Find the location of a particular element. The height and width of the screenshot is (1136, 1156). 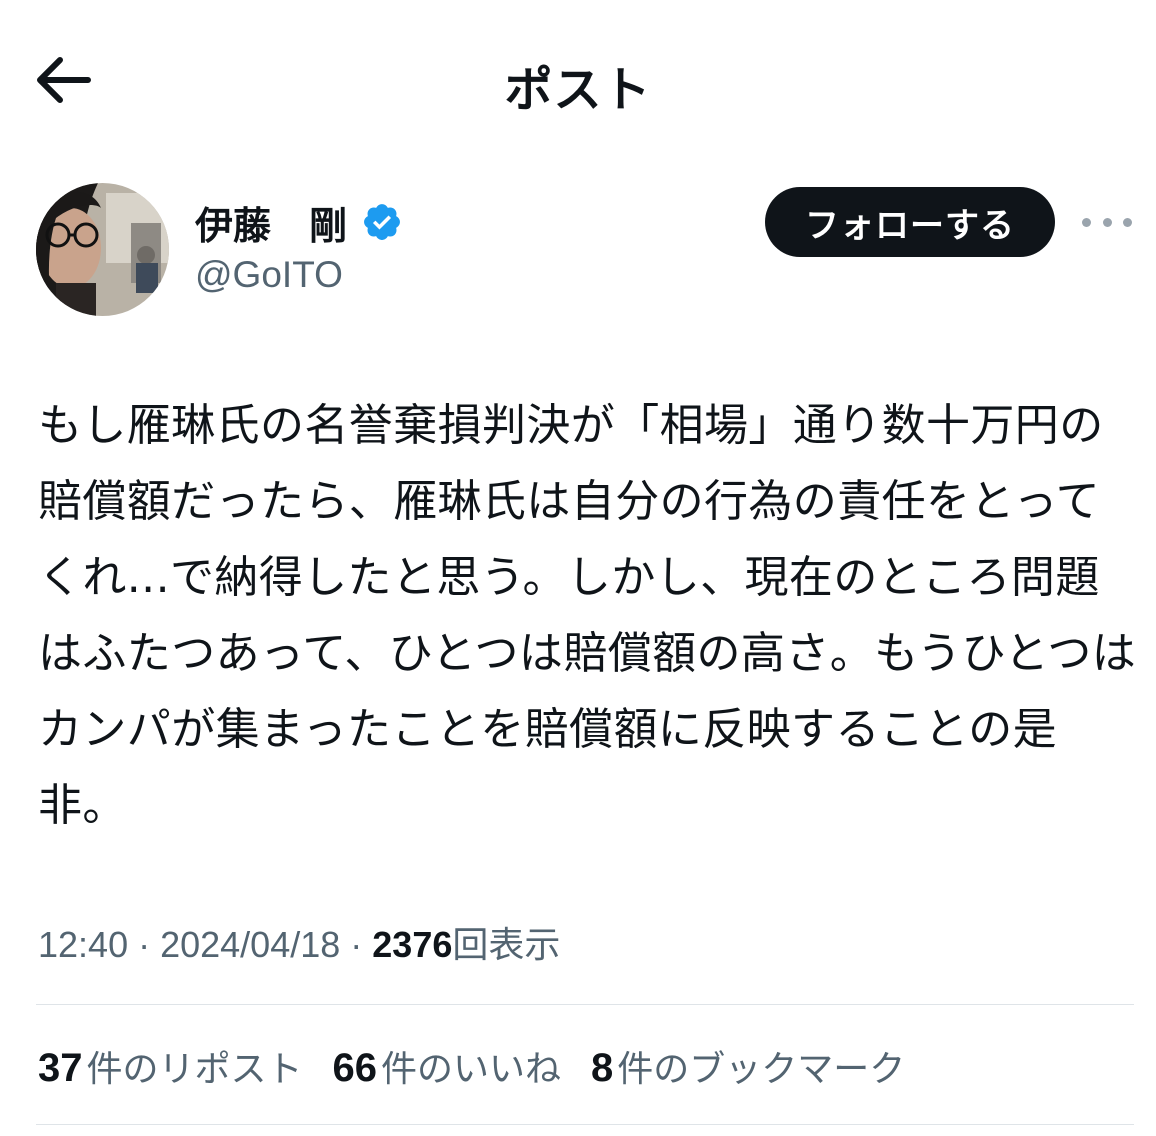

likes-count: 66 is located at coordinates (355, 1068).